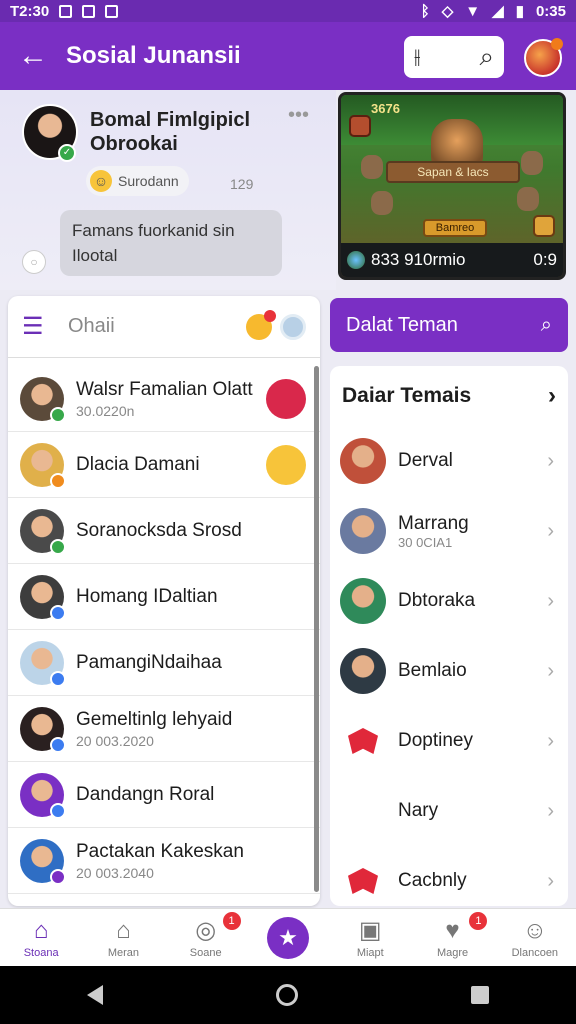  What do you see at coordinates (153, 55) in the screenshot?
I see `page-title: Sosial Junansii` at bounding box center [153, 55].